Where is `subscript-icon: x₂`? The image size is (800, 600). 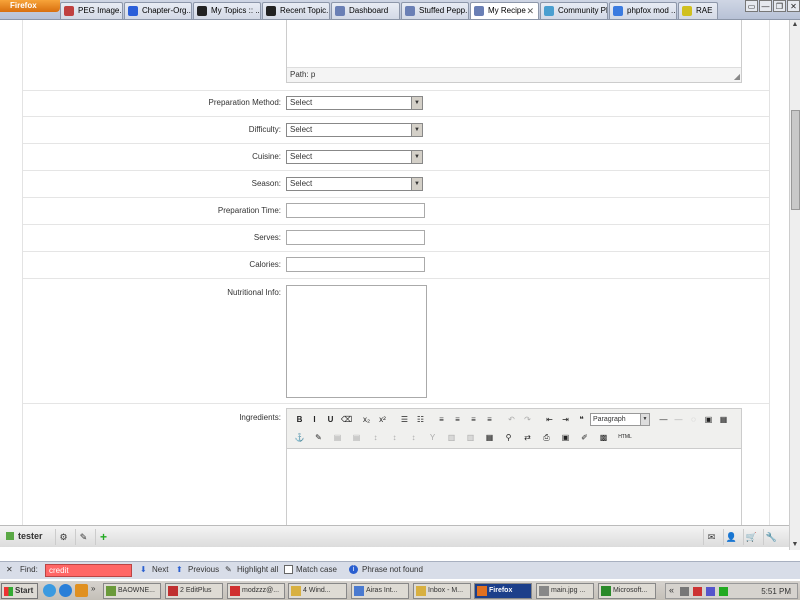
subscript-icon: x₂ is located at coordinates (366, 419).